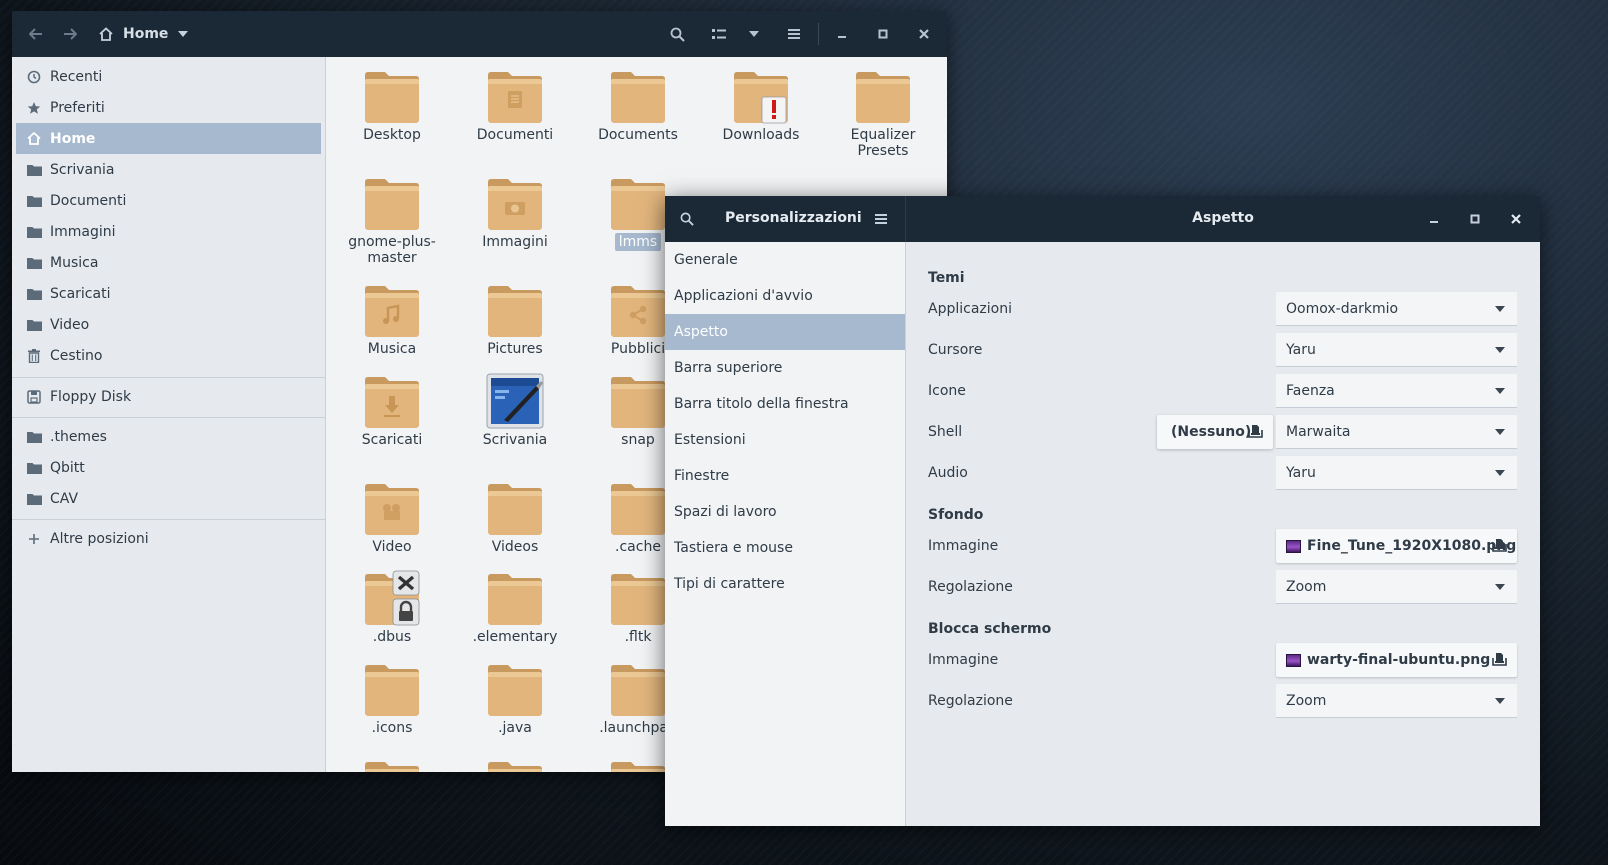 The image size is (1608, 865). I want to click on background-adjustment-combo: Zoom, so click(1396, 587).